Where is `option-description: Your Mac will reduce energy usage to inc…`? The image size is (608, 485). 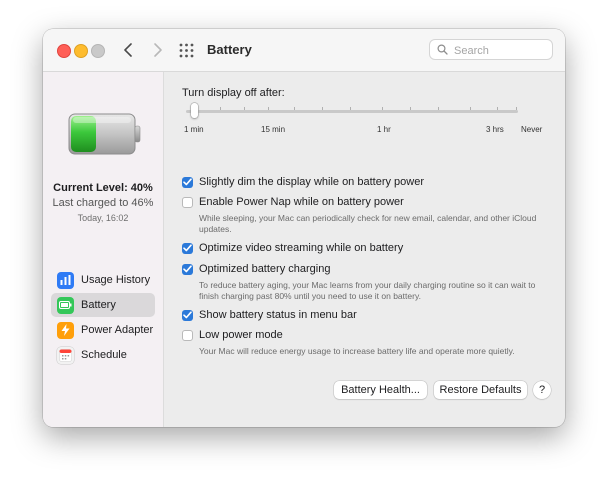
option-description: Your Mac will reduce energy usage to inc… is located at coordinates (357, 351).